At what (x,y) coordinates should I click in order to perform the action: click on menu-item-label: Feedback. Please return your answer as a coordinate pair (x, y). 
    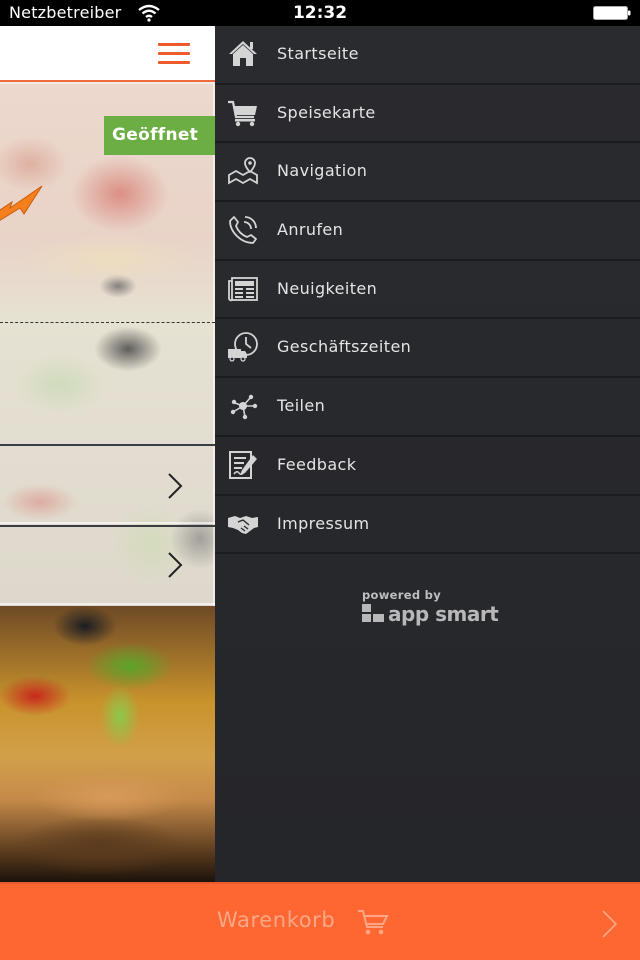
    Looking at the image, I should click on (317, 464).